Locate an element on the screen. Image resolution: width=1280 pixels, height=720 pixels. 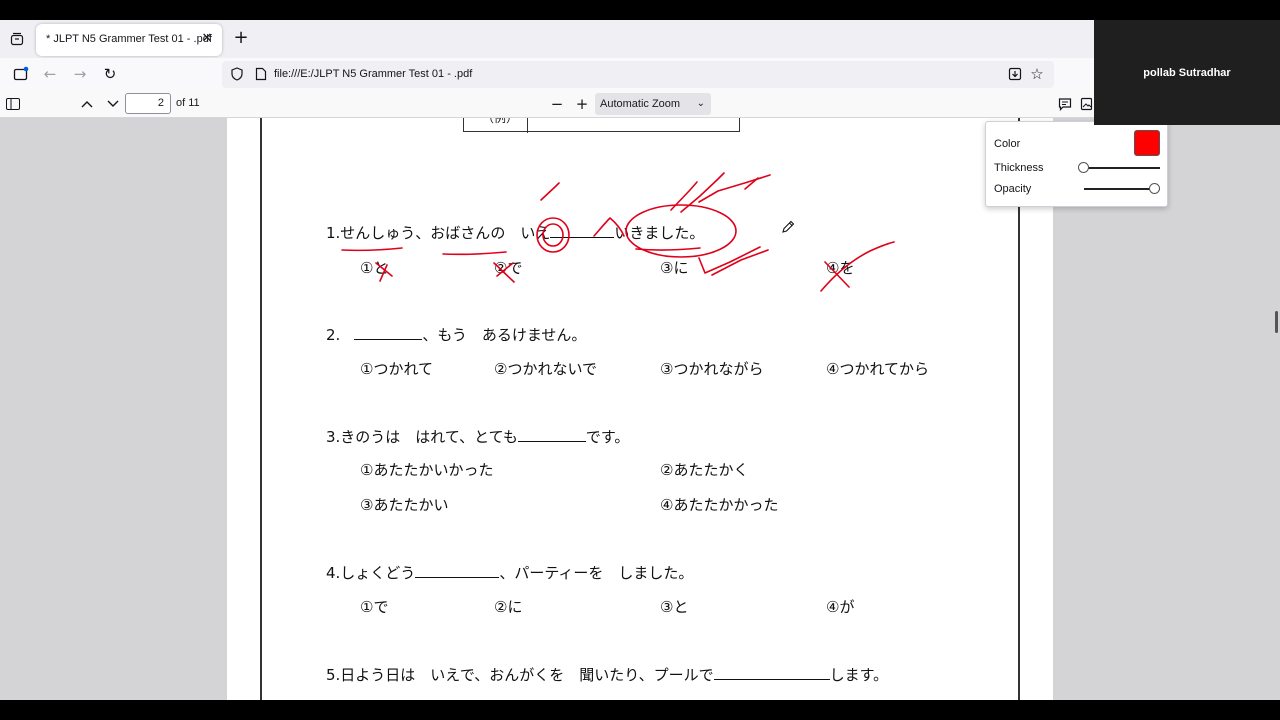
example-box-divider is located at coordinates (527, 125).